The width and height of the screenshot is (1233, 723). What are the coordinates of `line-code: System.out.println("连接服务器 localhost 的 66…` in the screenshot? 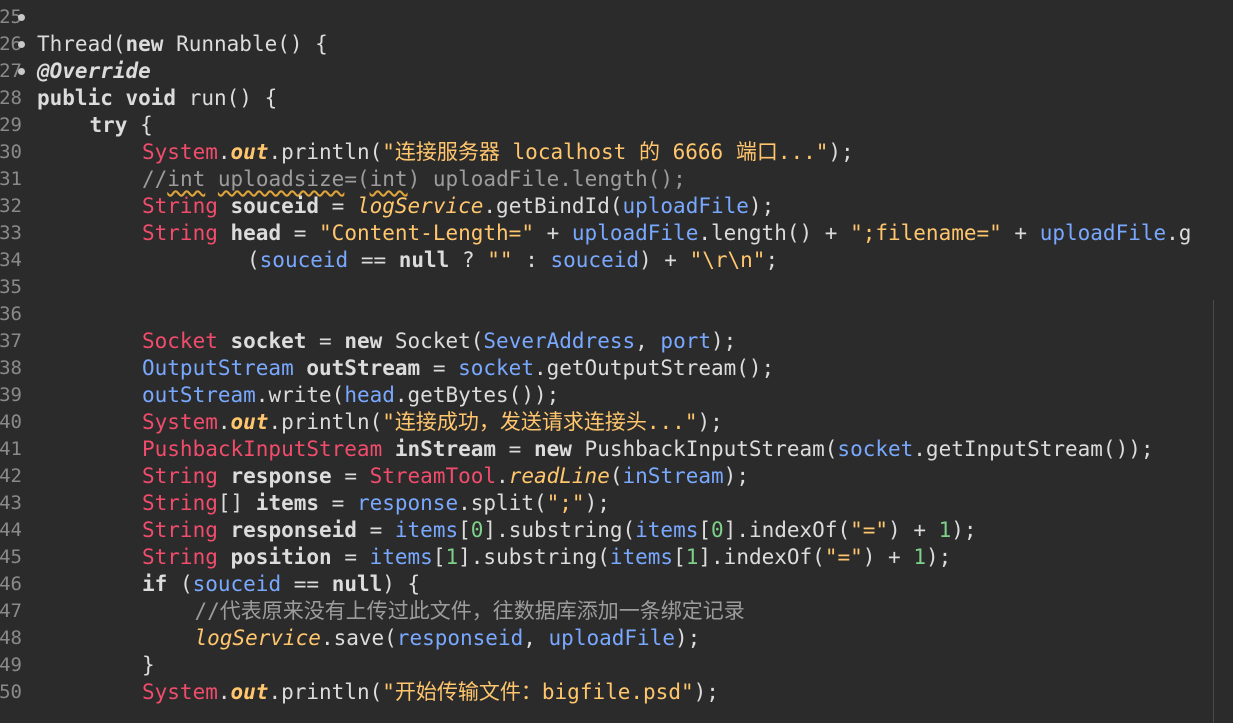 It's located at (498, 152).